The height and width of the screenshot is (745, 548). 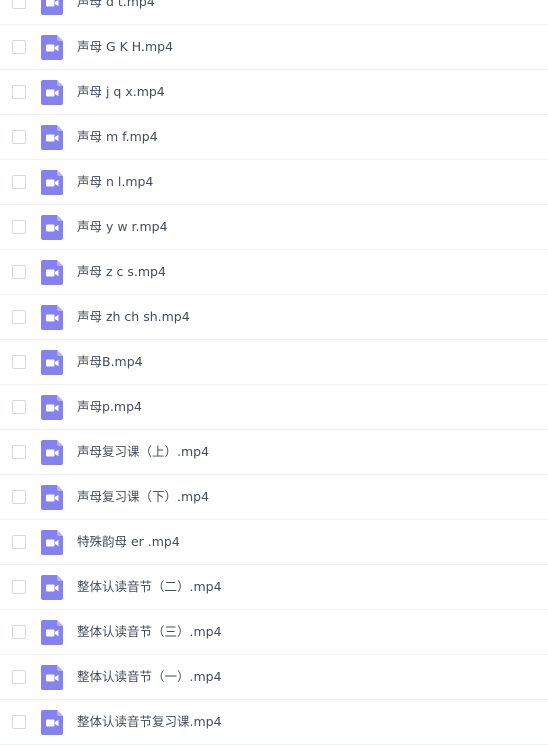 What do you see at coordinates (116, 12) in the screenshot?
I see `file-name: 声母 d t.mp4` at bounding box center [116, 12].